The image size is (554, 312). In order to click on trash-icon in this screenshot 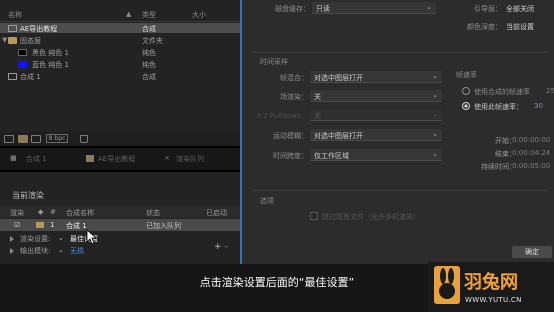, I will do `click(84, 139)`.